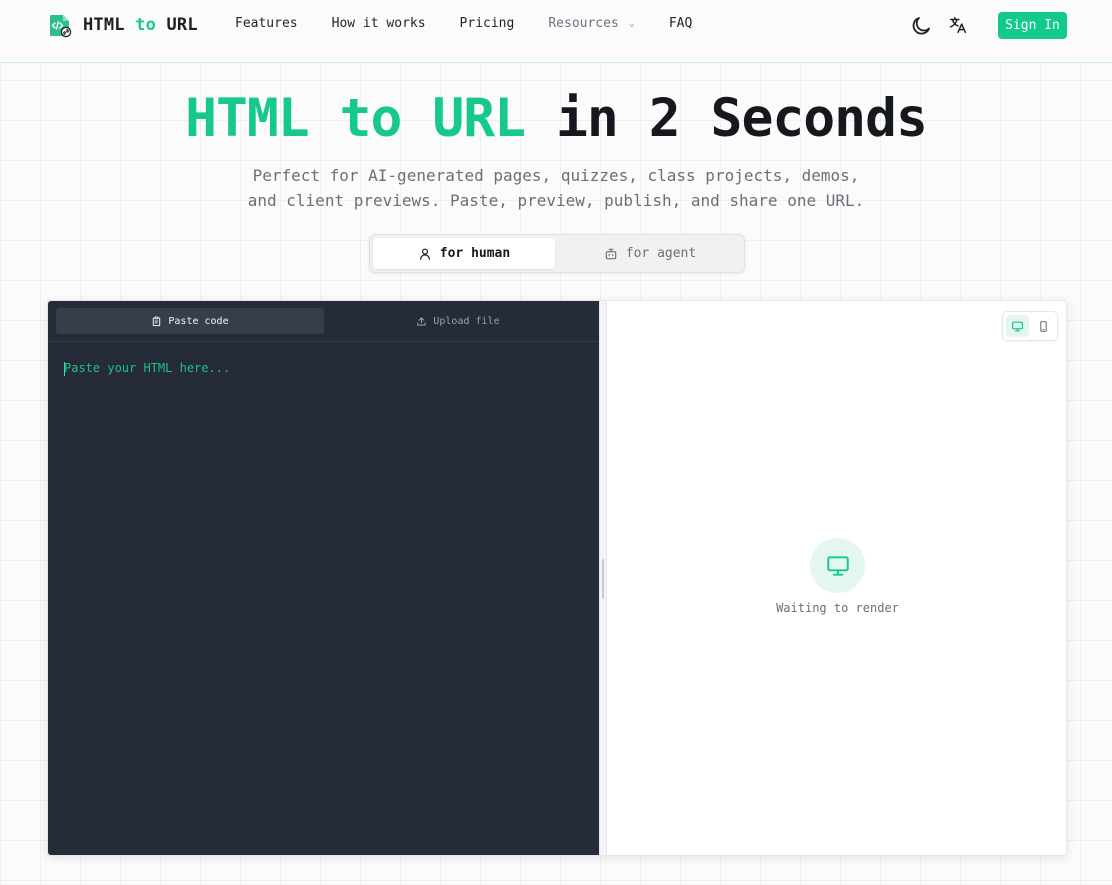 The width and height of the screenshot is (1112, 885). I want to click on nav-link-resources-label: Resources, so click(583, 23).